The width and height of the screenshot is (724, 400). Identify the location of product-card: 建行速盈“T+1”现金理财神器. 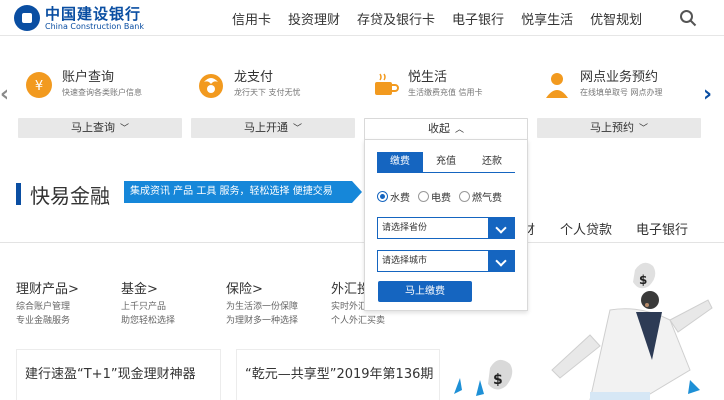
(118, 374).